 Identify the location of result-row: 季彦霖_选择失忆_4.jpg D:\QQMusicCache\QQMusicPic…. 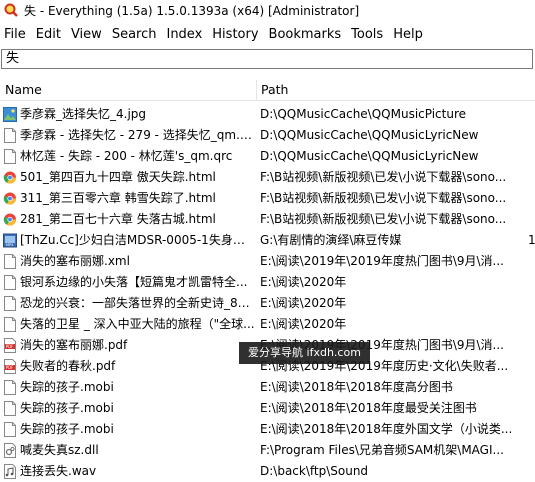
(267, 114).